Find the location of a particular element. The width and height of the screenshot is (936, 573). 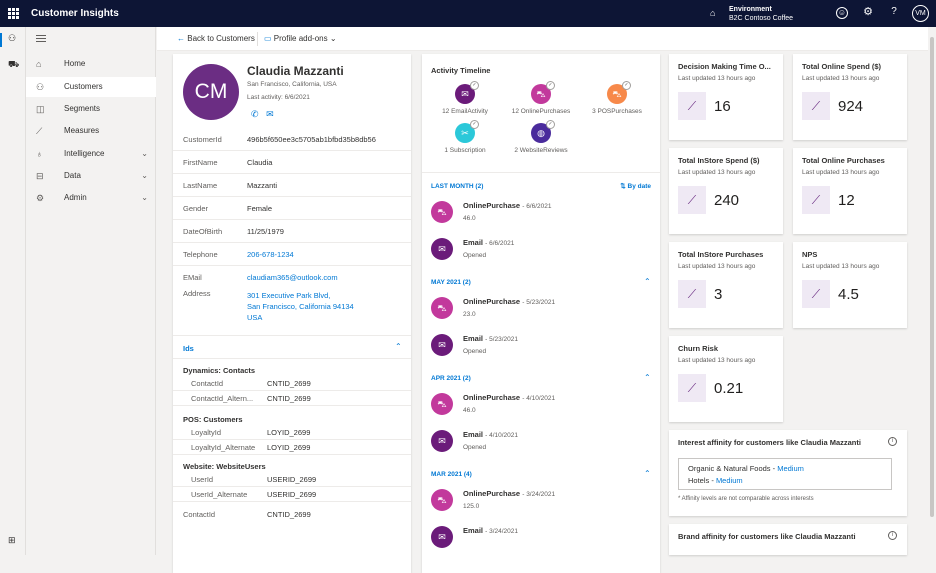

measure-value: 240 is located at coordinates (727, 200).